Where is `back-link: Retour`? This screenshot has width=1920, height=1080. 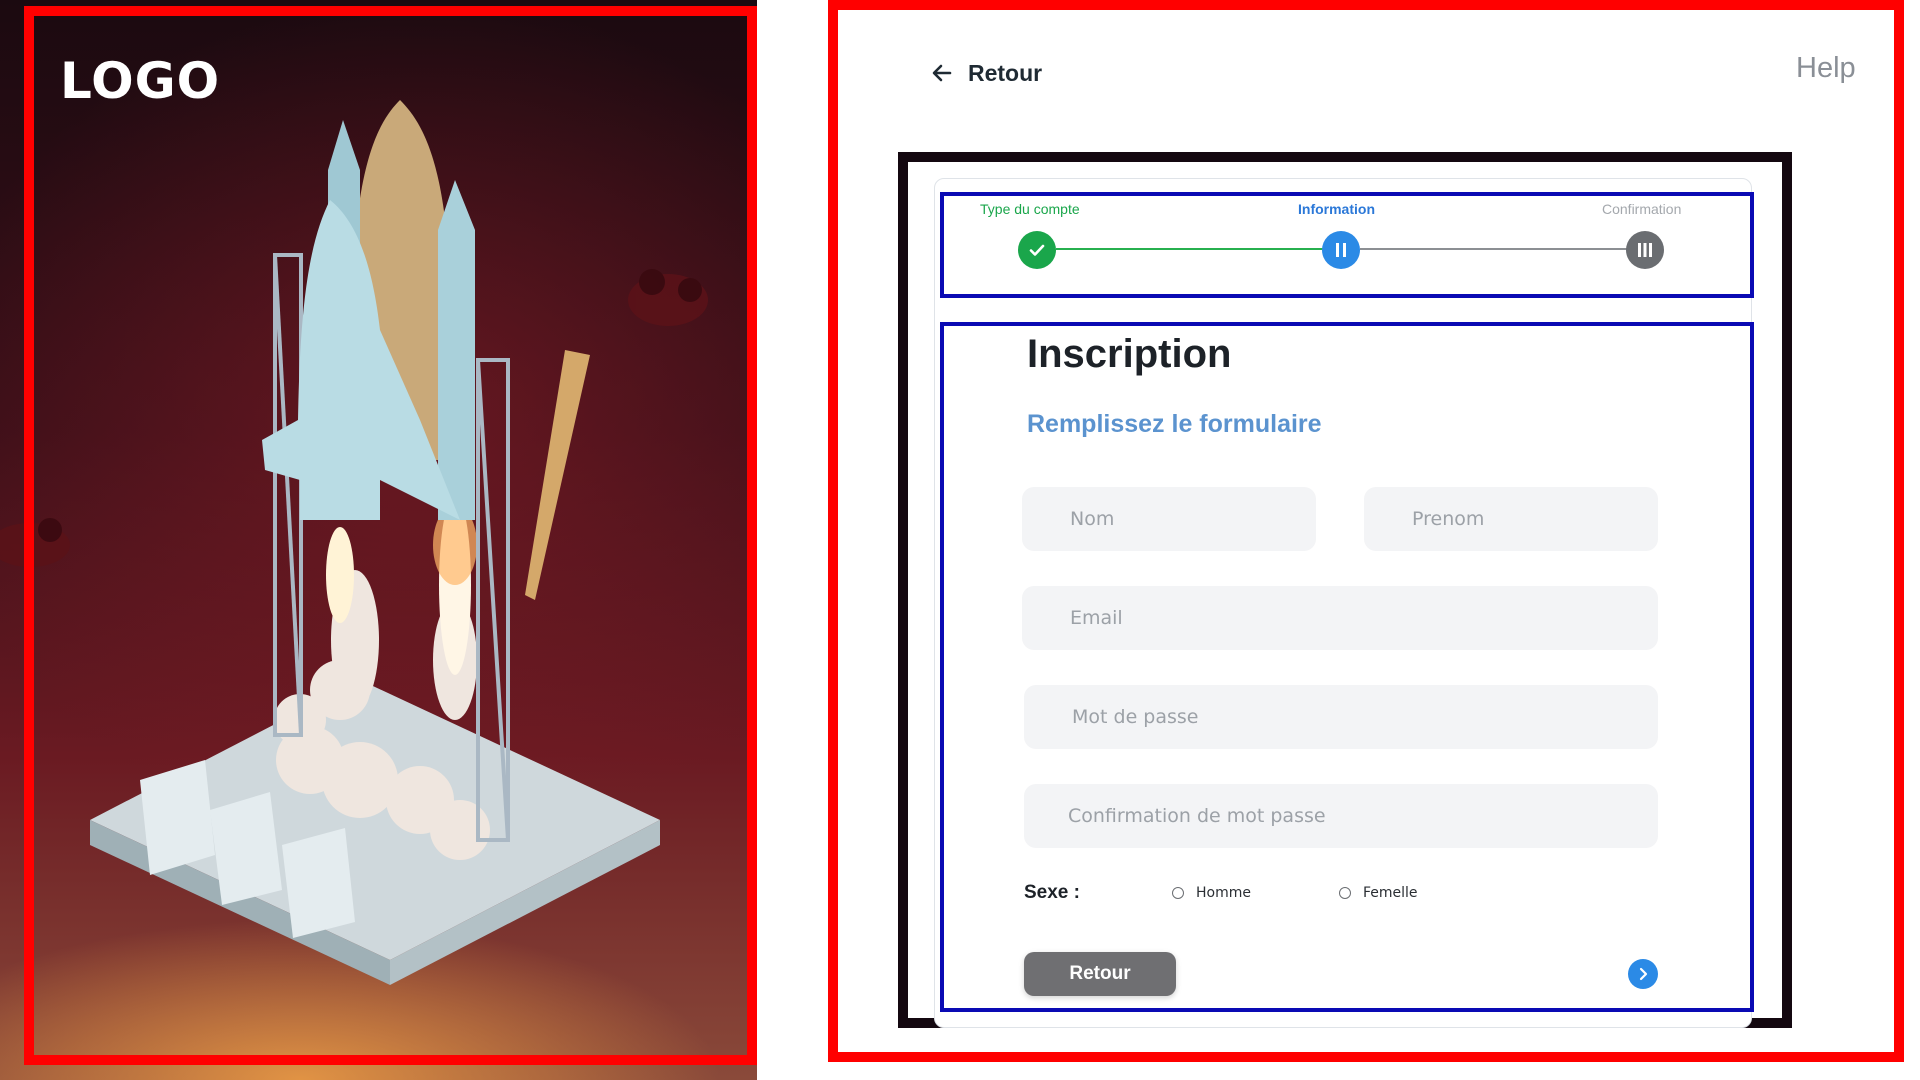 back-link: Retour is located at coordinates (986, 73).